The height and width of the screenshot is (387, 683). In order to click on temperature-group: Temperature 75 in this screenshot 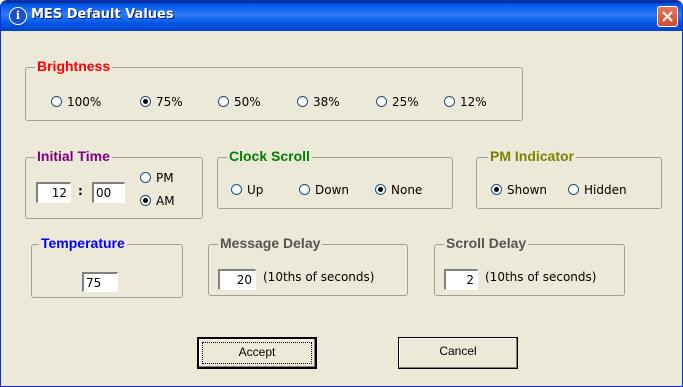, I will do `click(107, 266)`.